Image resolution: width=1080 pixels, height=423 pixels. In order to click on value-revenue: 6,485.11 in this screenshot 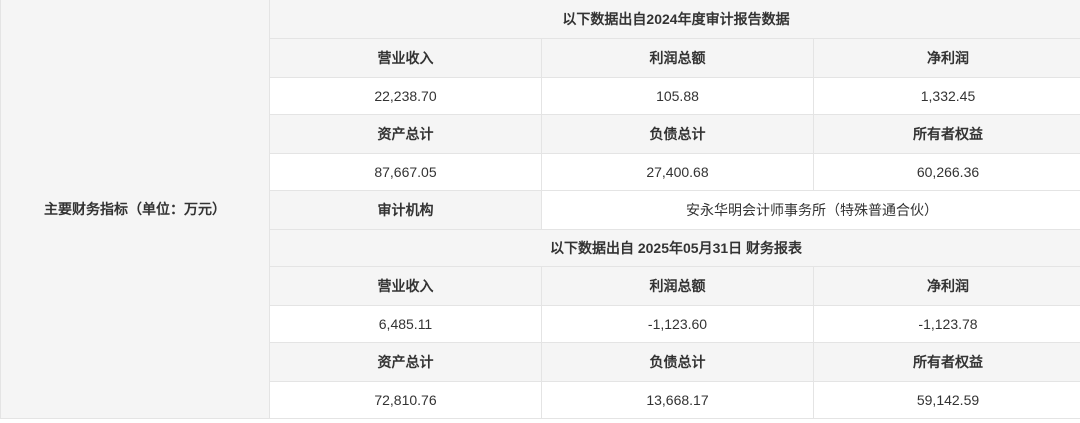, I will do `click(405, 324)`.